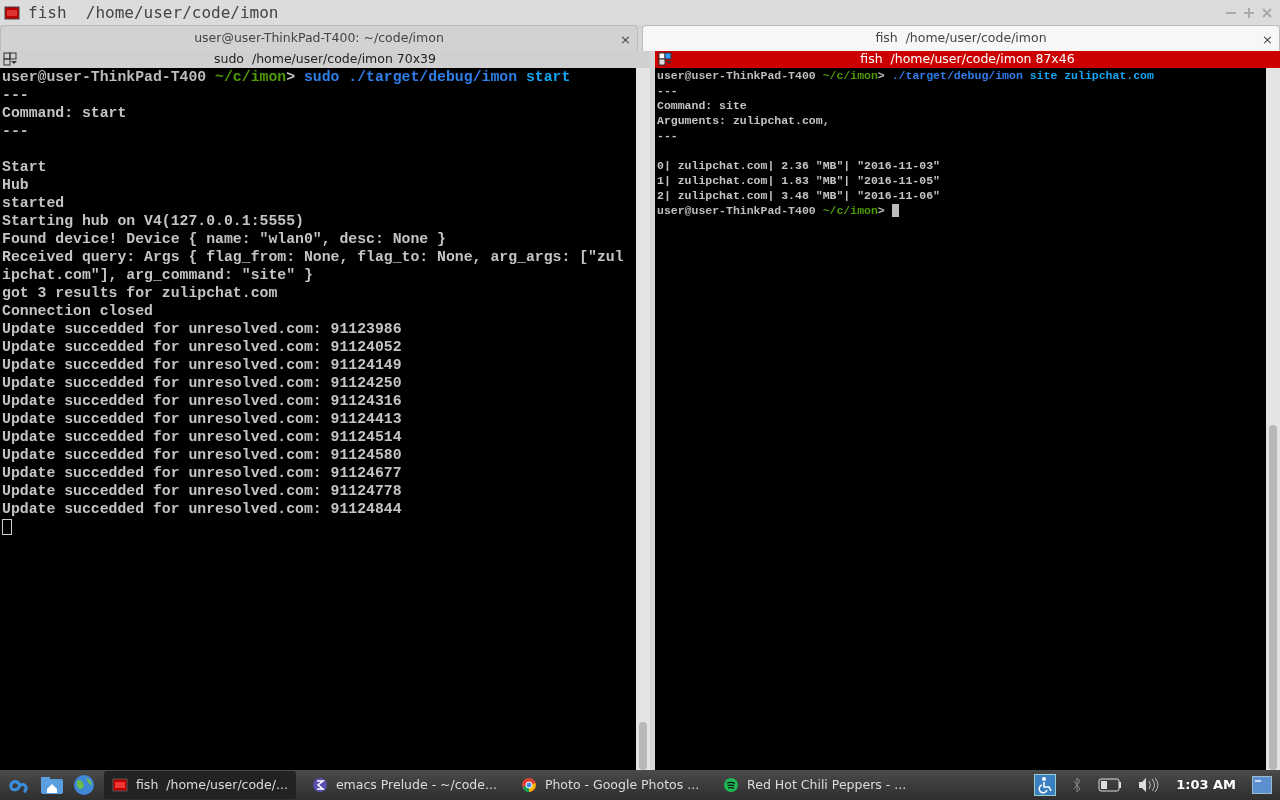 Image resolution: width=1280 pixels, height=800 pixels. Describe the element at coordinates (961, 38) in the screenshot. I see `tab: fish /home/user/code/imon ×` at that location.